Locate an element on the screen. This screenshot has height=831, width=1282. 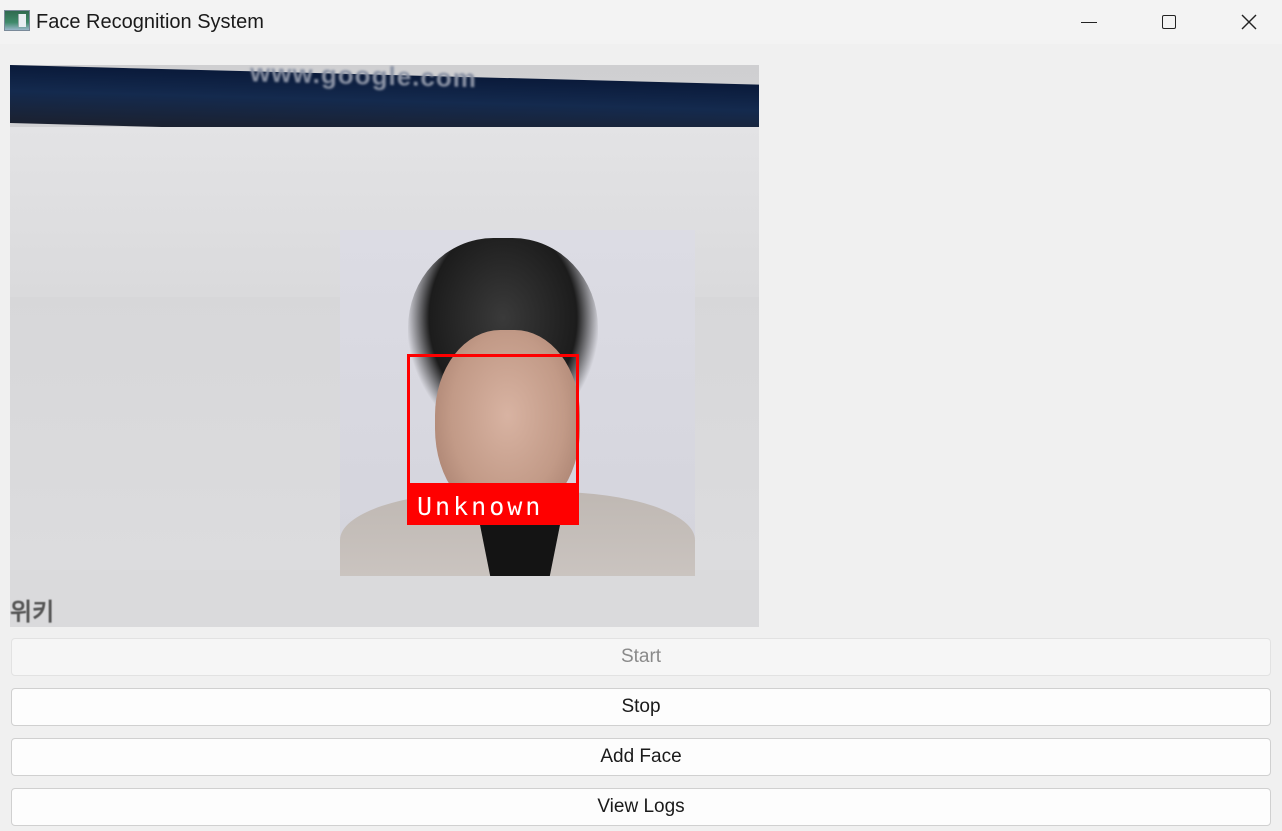
view-logs-button: View Logs is located at coordinates (641, 807).